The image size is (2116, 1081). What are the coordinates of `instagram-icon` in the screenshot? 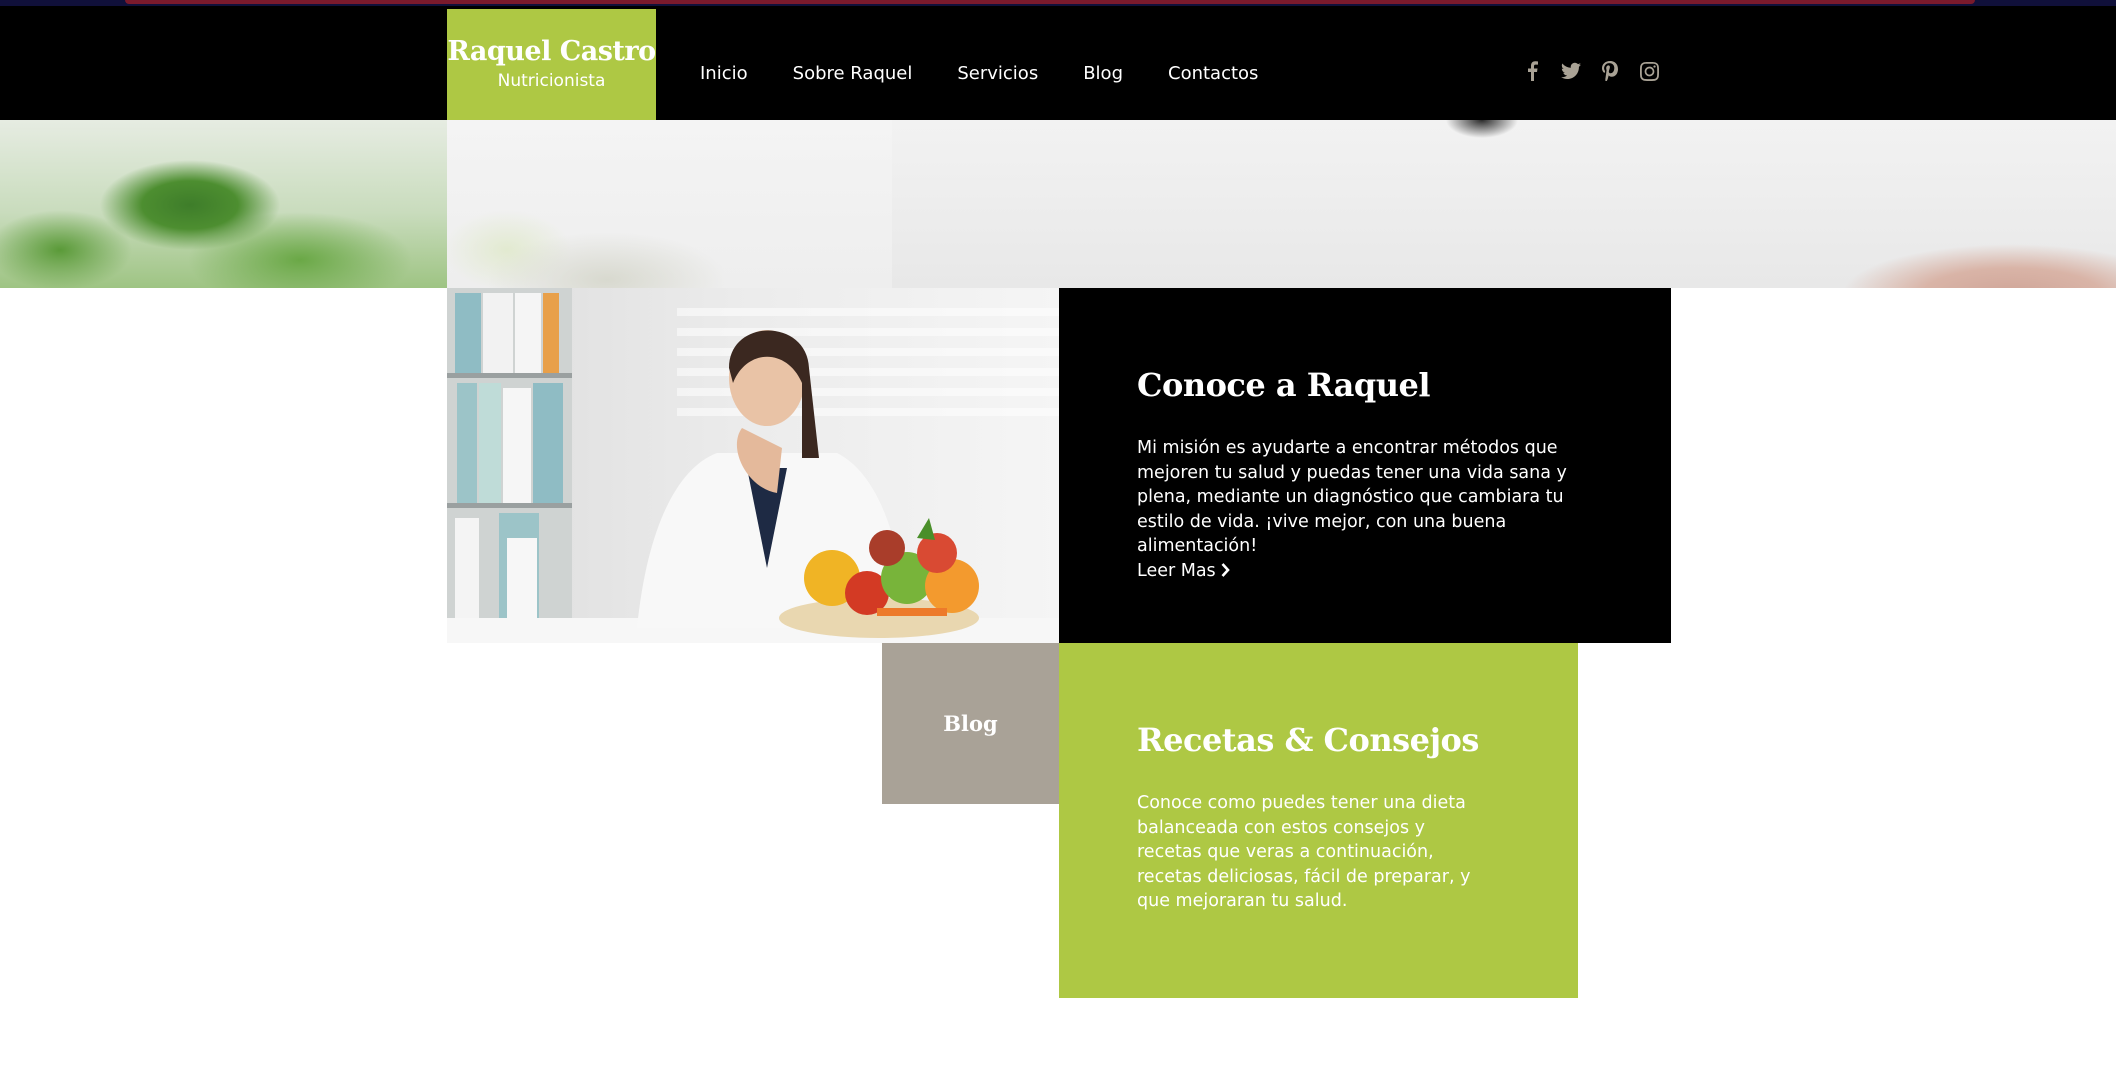 It's located at (1649, 71).